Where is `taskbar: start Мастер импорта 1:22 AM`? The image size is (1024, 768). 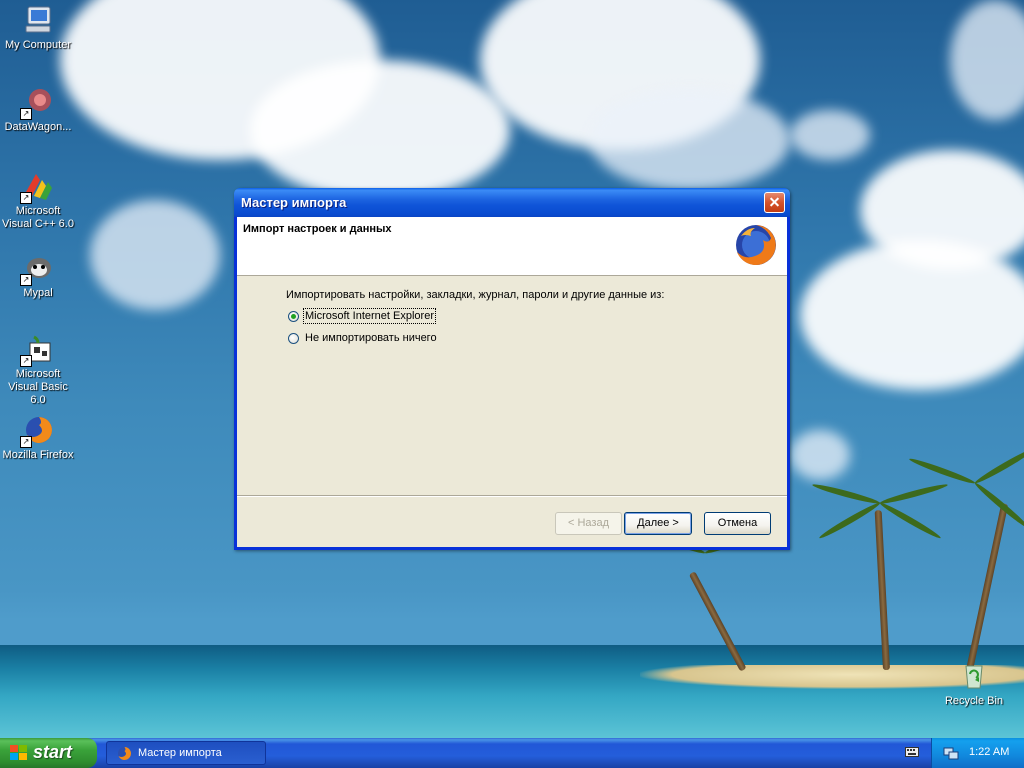
taskbar: start Мастер импорта 1:22 AM is located at coordinates (512, 753).